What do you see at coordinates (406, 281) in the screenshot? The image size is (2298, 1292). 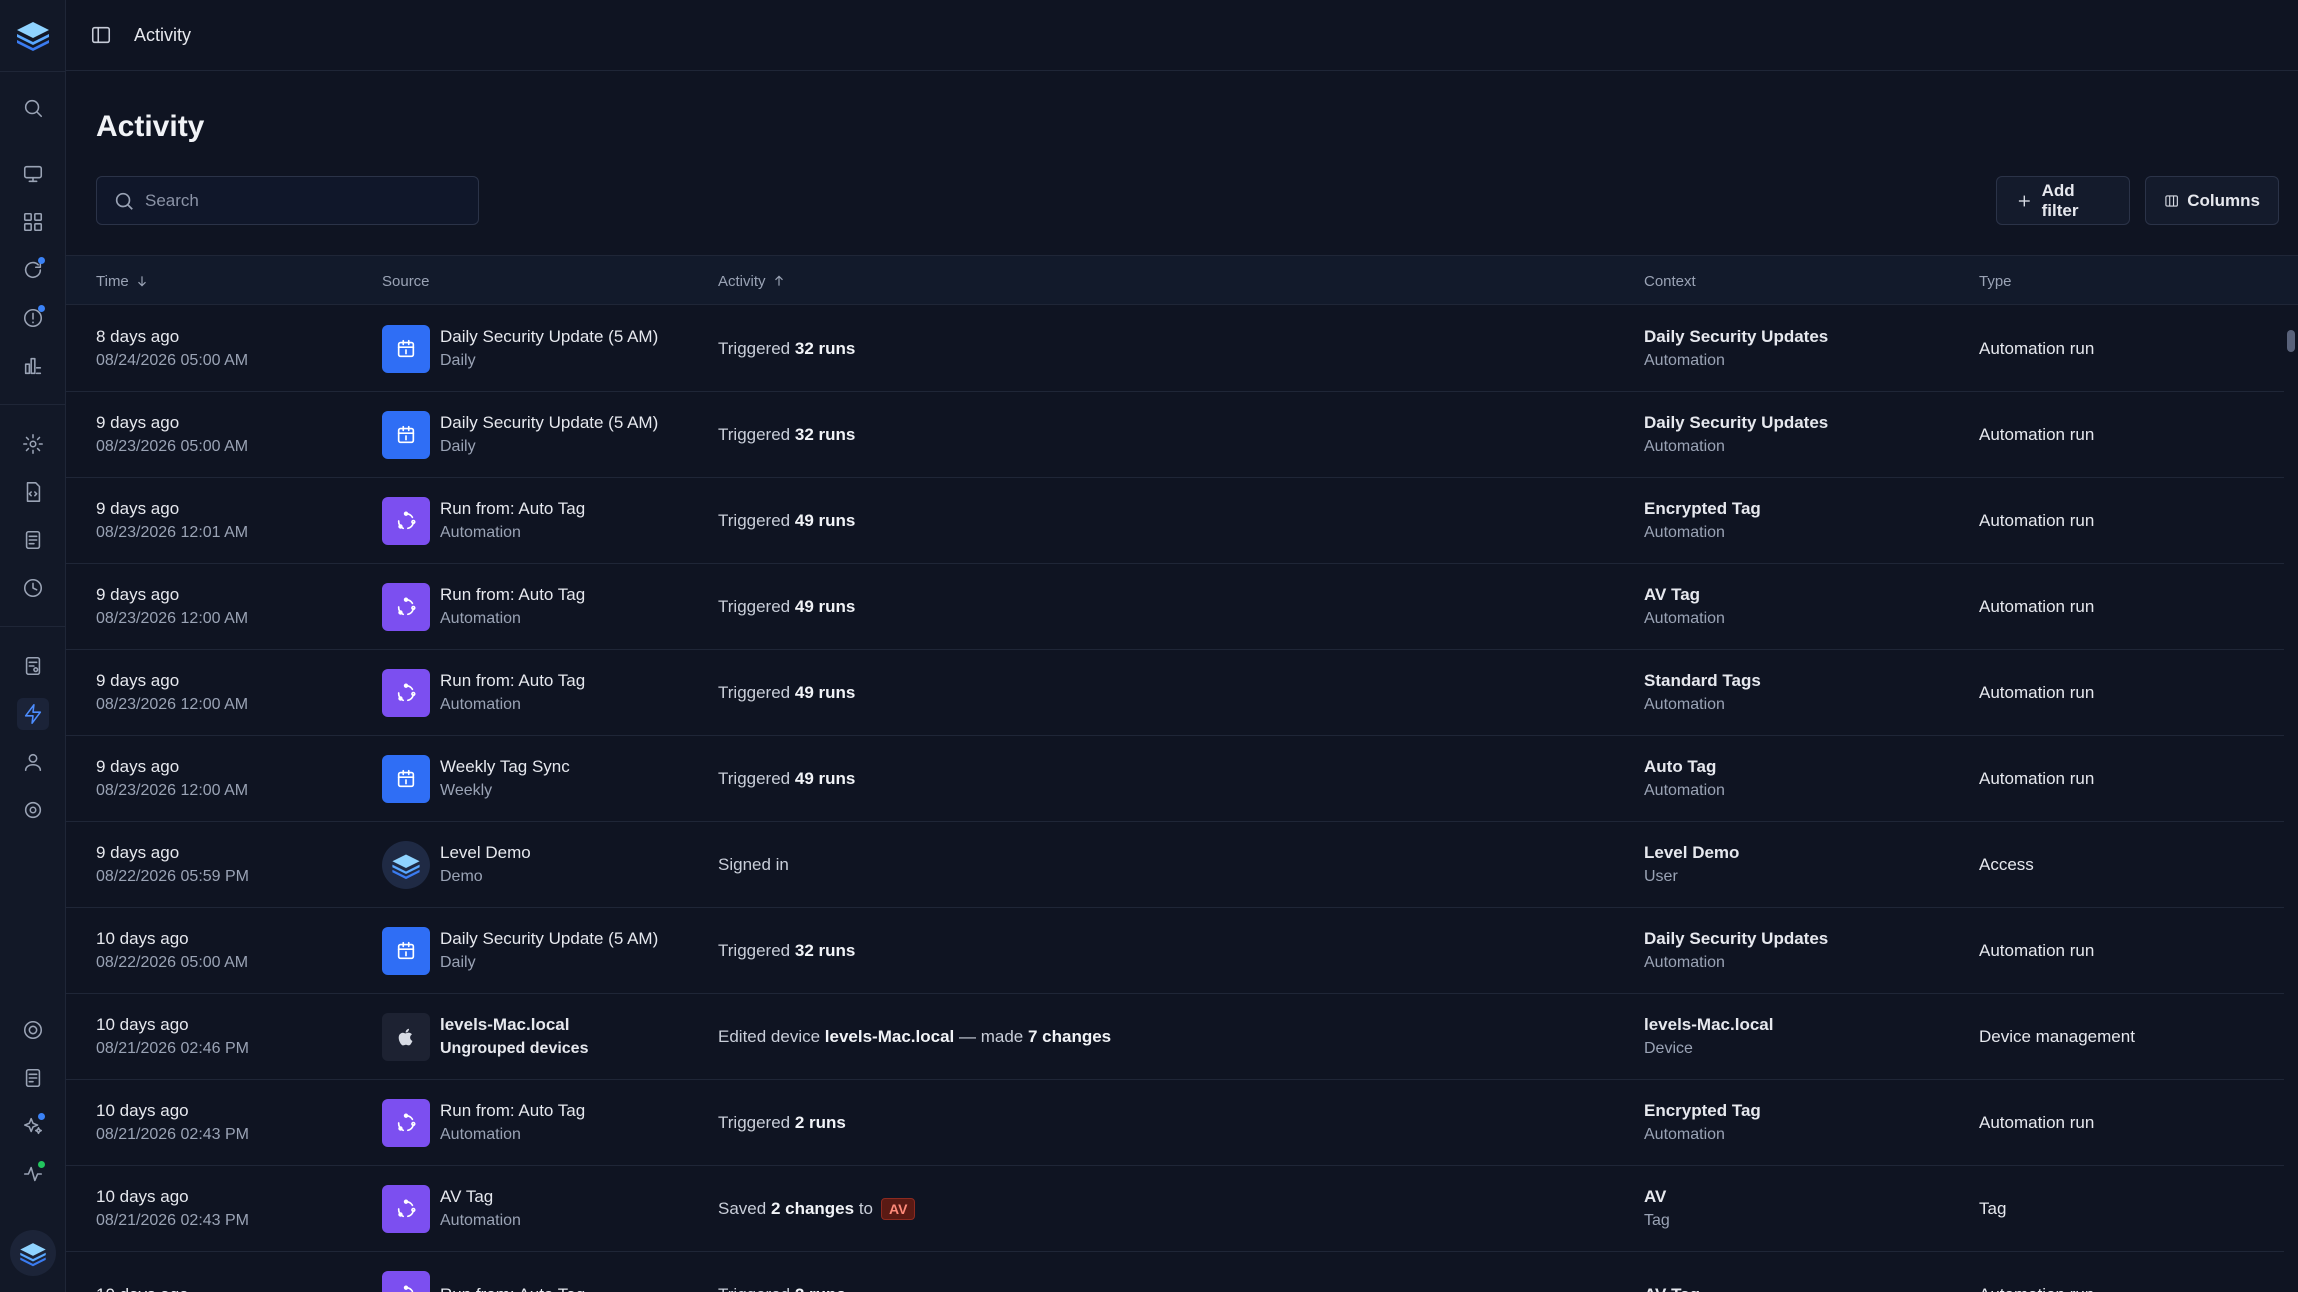 I see `column-header-source: Source` at bounding box center [406, 281].